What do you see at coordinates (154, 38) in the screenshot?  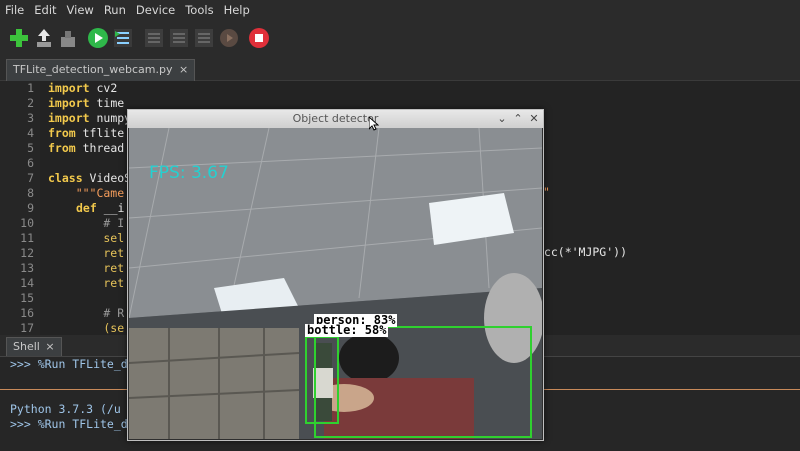 I see `step-over-icon` at bounding box center [154, 38].